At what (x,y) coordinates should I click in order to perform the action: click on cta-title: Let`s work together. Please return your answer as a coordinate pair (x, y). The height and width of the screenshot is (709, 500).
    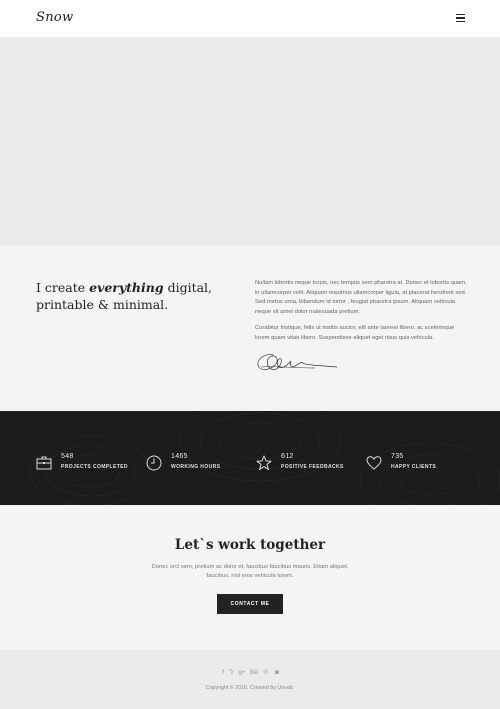
    Looking at the image, I should click on (250, 545).